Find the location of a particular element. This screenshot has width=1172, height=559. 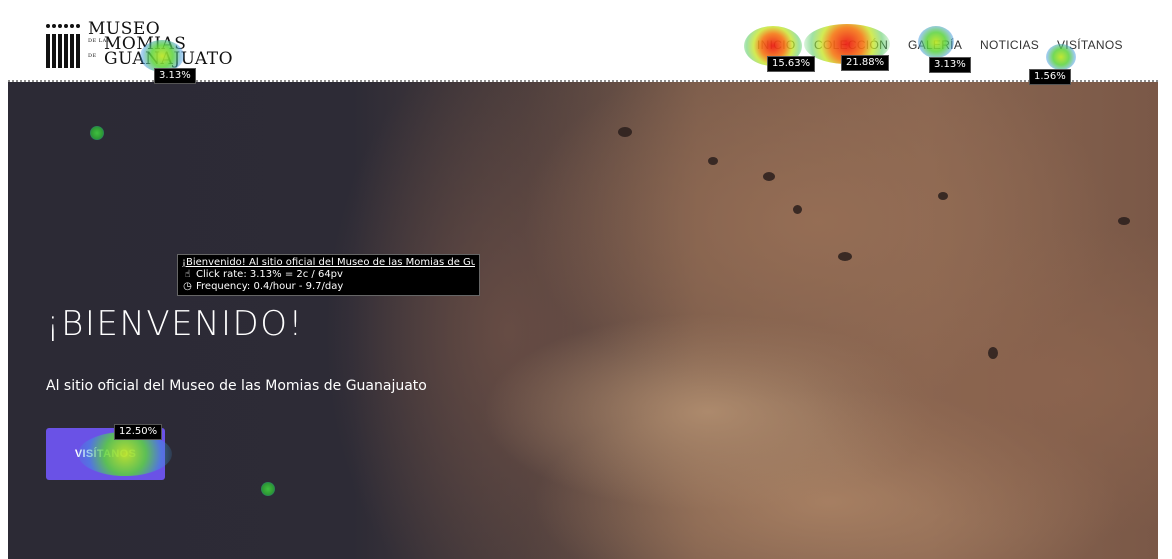

nav-galeria: GALERÍA is located at coordinates (935, 45).